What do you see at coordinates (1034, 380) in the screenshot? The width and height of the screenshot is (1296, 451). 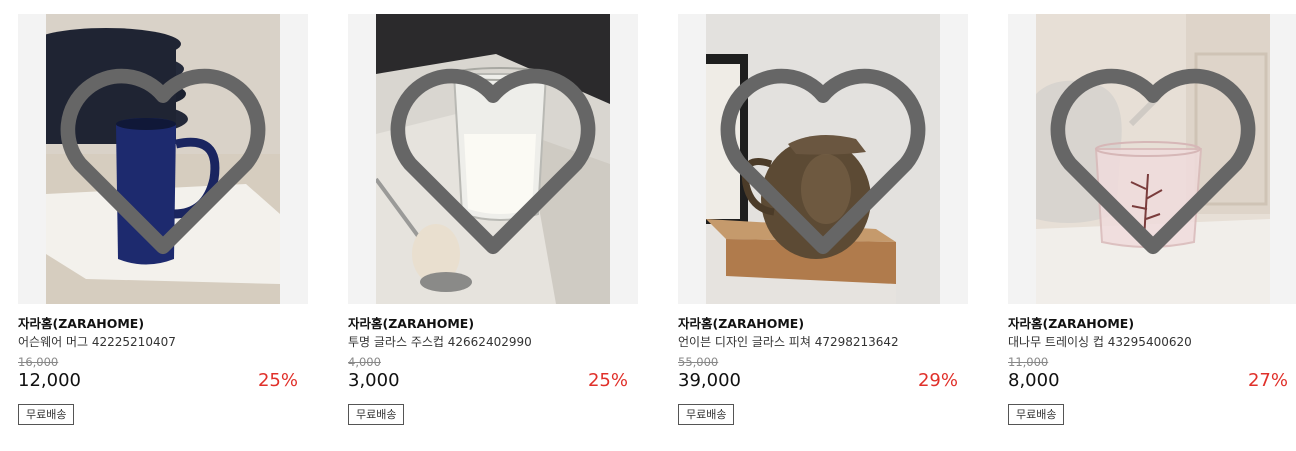 I see `sale-price: 8,000` at bounding box center [1034, 380].